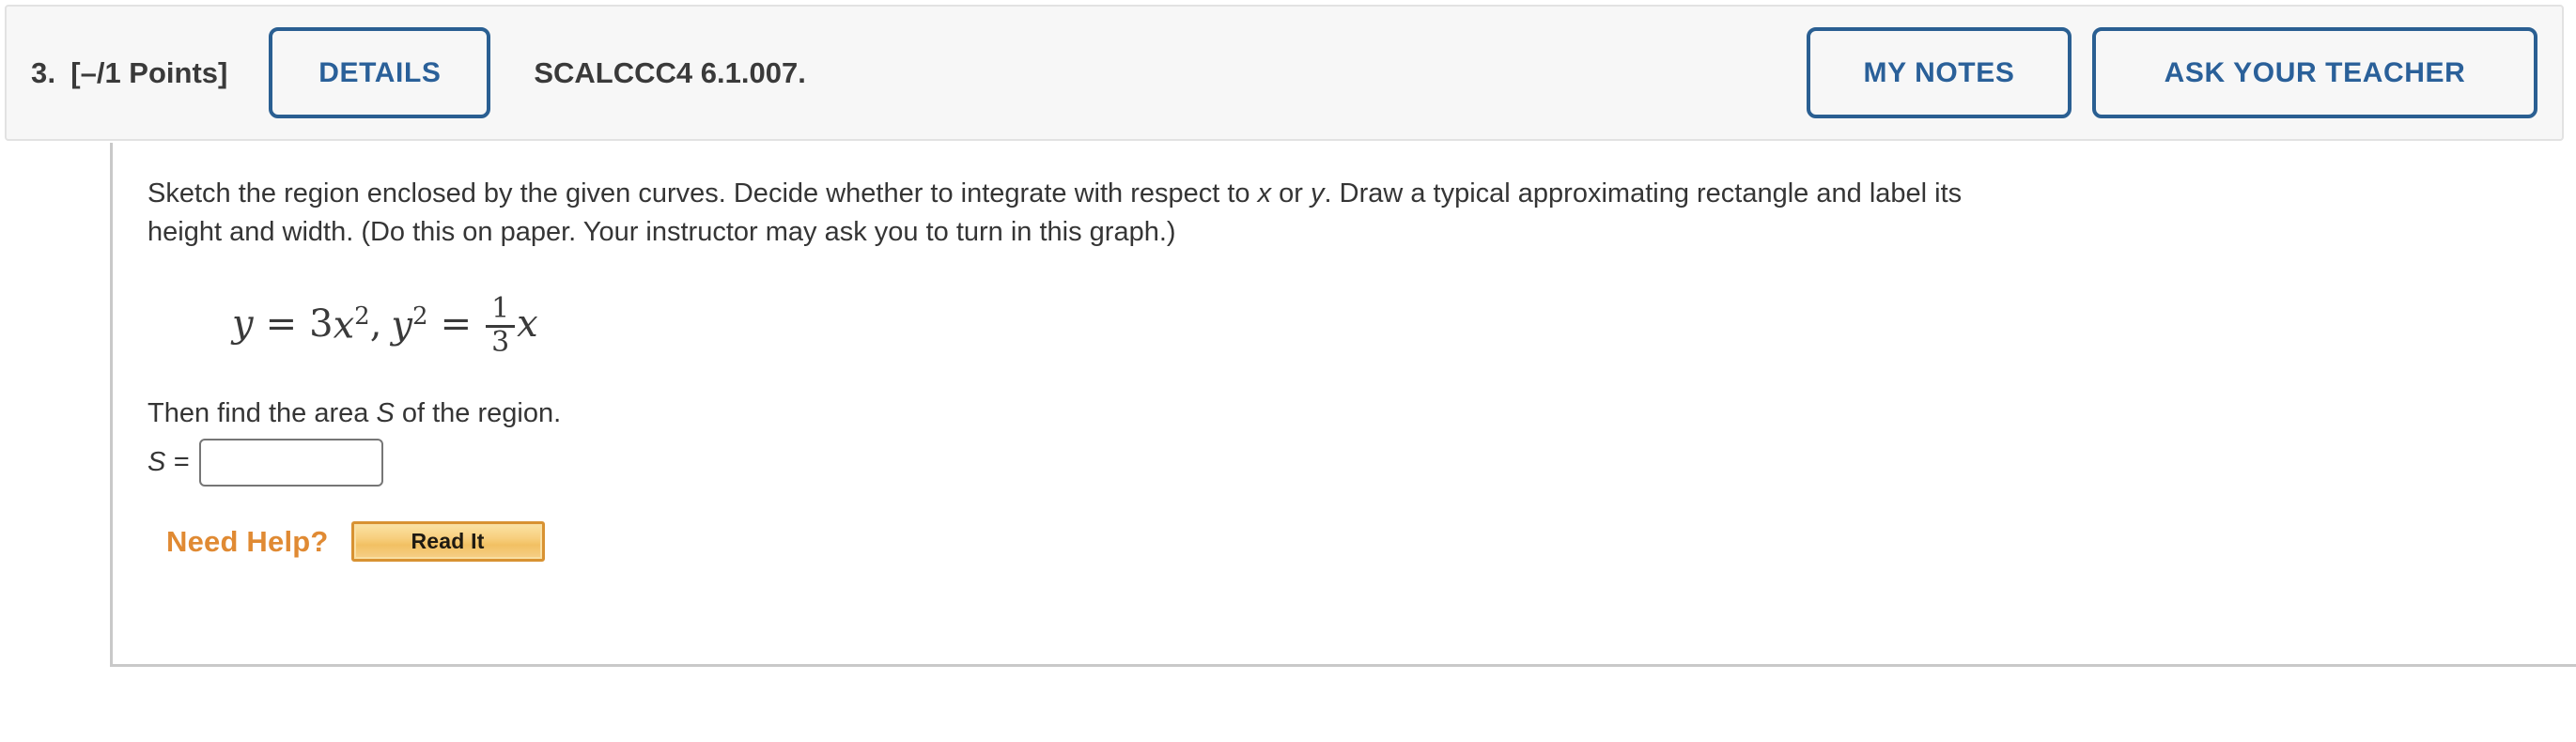 This screenshot has width=2576, height=742. I want to click on equation-rhs-x: x, so click(527, 325).